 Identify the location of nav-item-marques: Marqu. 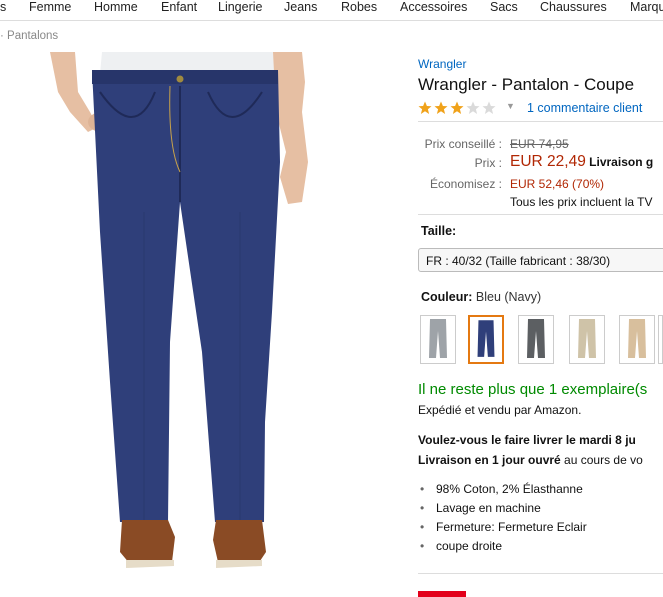
(646, 7).